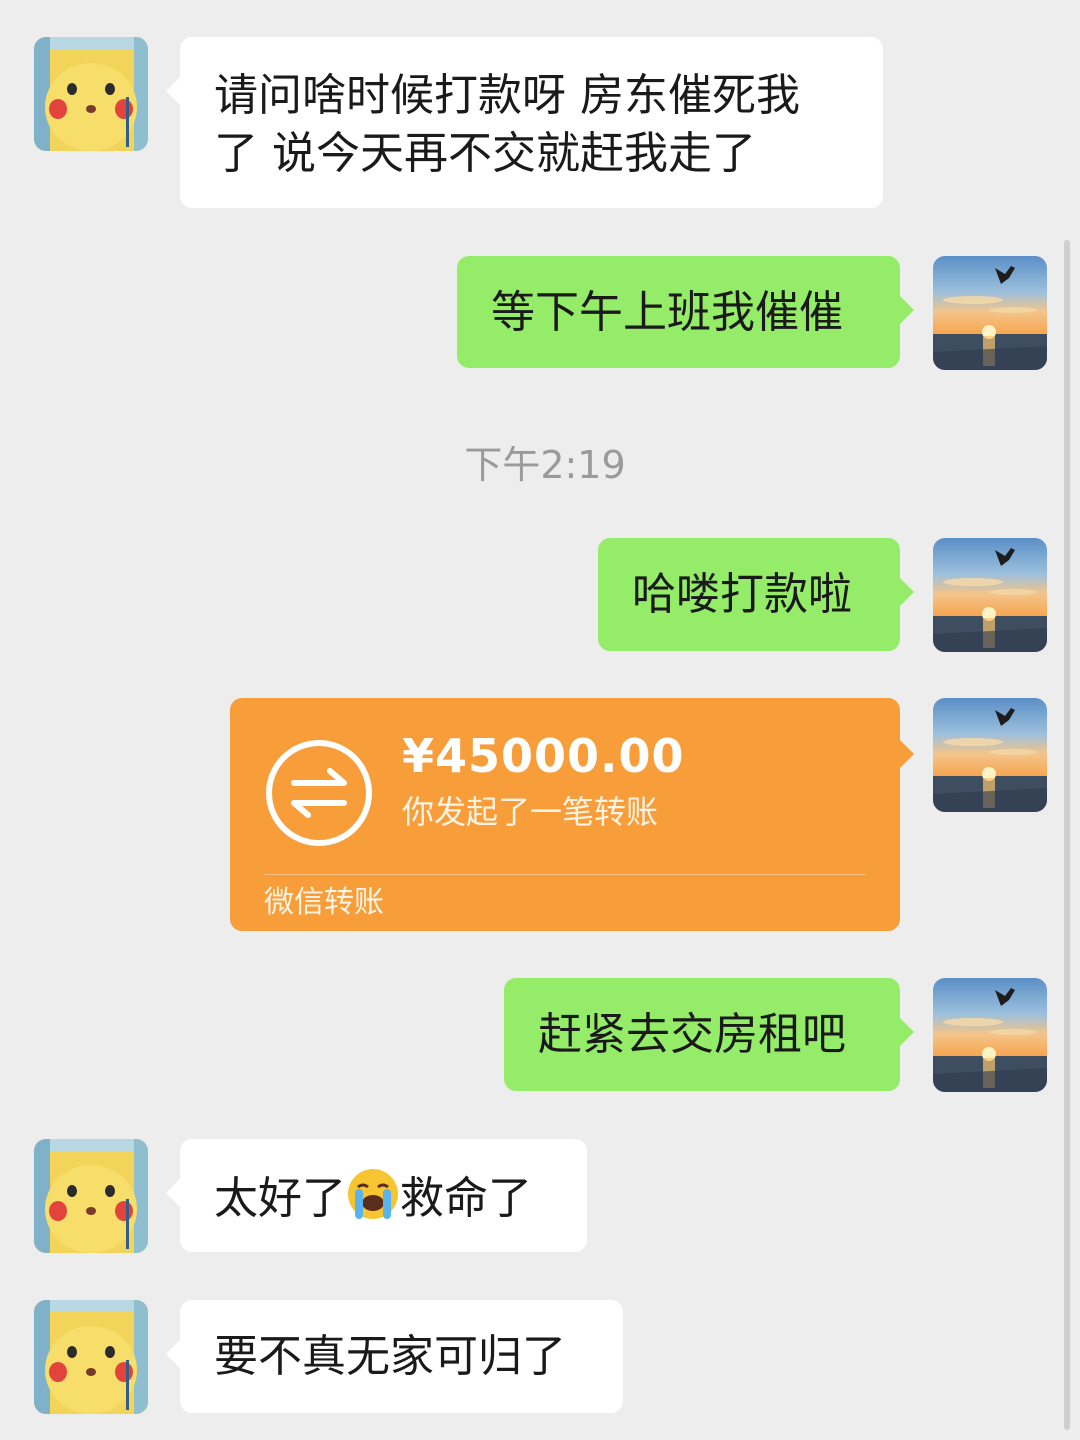 The width and height of the screenshot is (1080, 1440). I want to click on message-text: 哈喽打款啦, so click(742, 594).